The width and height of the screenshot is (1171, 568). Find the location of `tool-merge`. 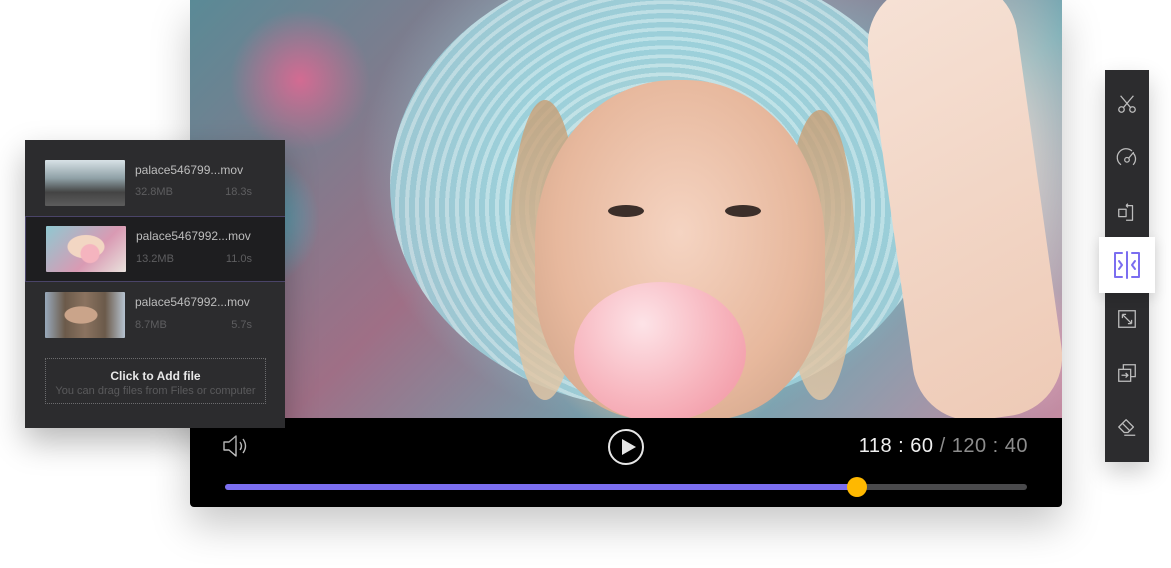

tool-merge is located at coordinates (1127, 373).